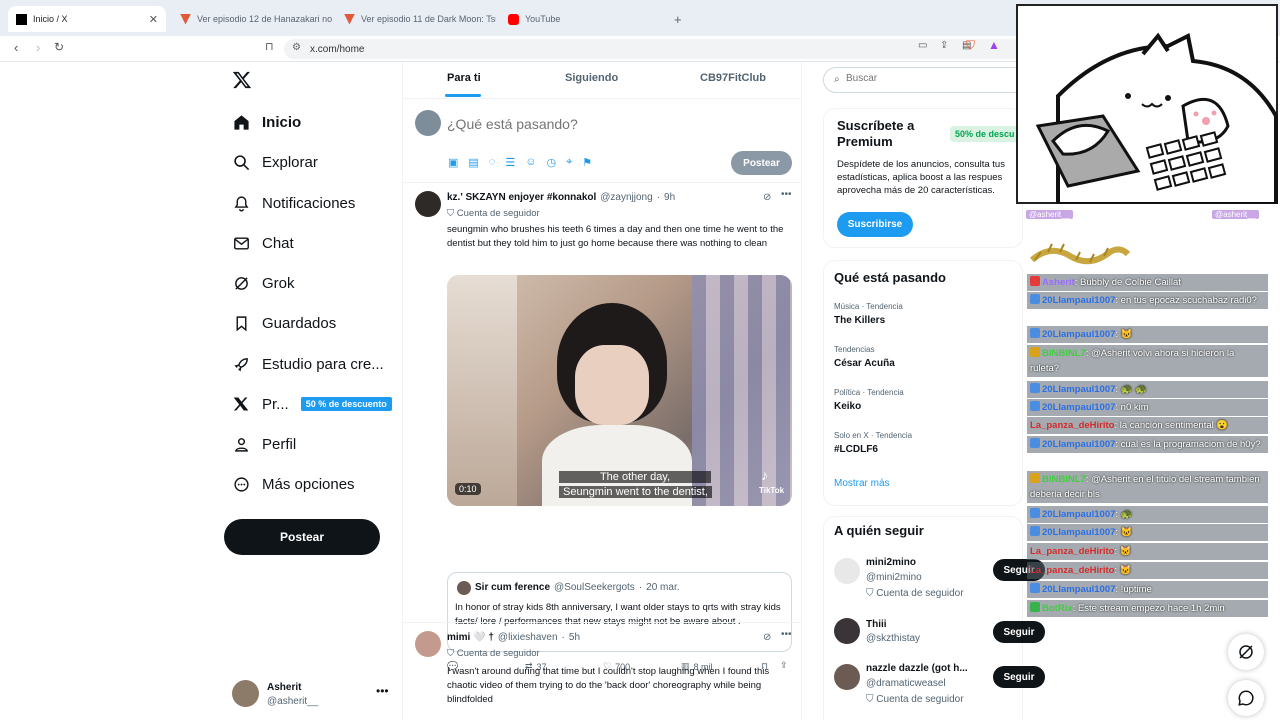 Image resolution: width=1280 pixels, height=720 pixels. What do you see at coordinates (864, 357) in the screenshot?
I see `trend-item: Tendencias César Acuña` at bounding box center [864, 357].